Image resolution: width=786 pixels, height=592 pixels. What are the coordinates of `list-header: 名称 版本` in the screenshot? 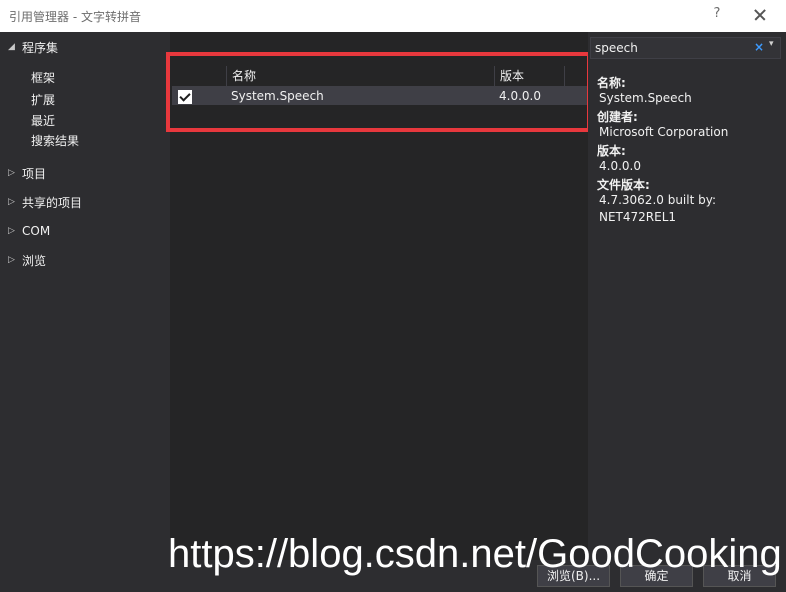 It's located at (380, 76).